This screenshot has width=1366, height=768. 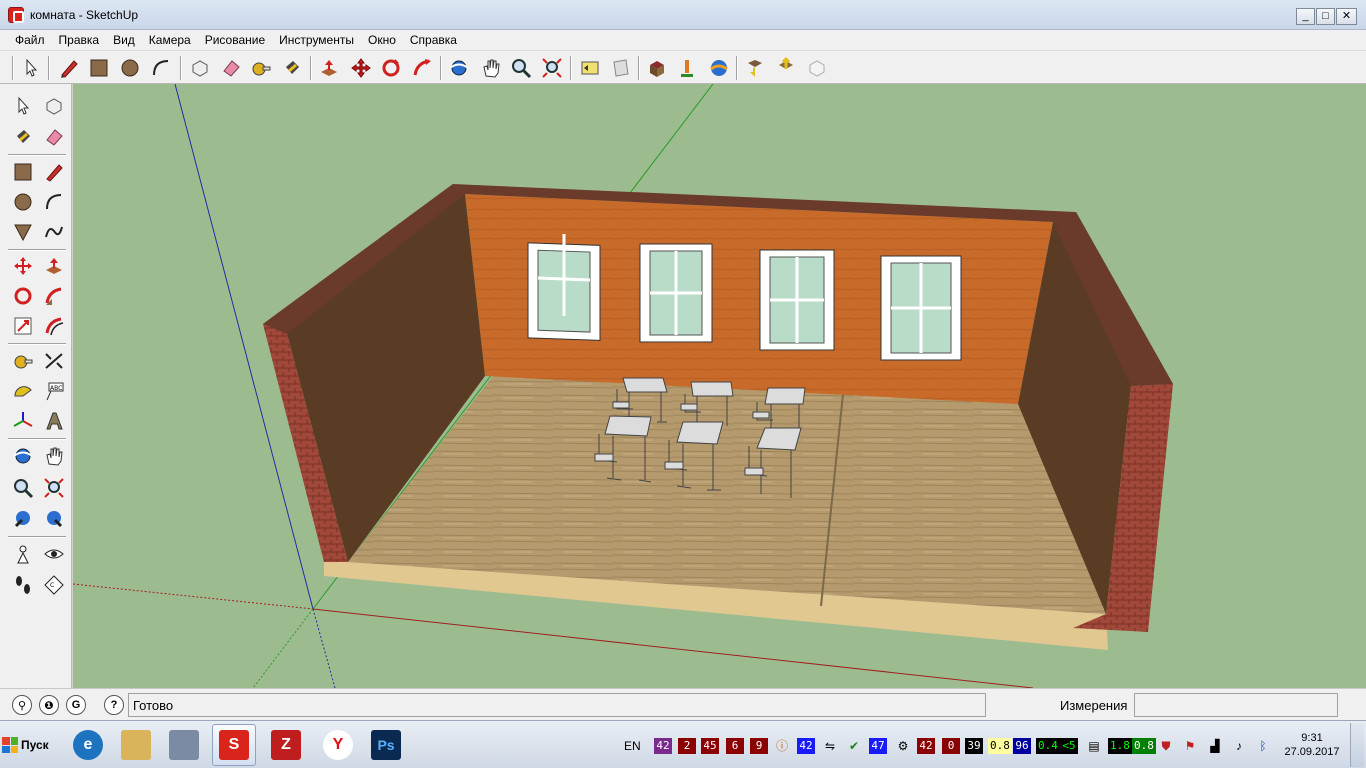 I want to click on protractor-icon, so click(x=23, y=391).